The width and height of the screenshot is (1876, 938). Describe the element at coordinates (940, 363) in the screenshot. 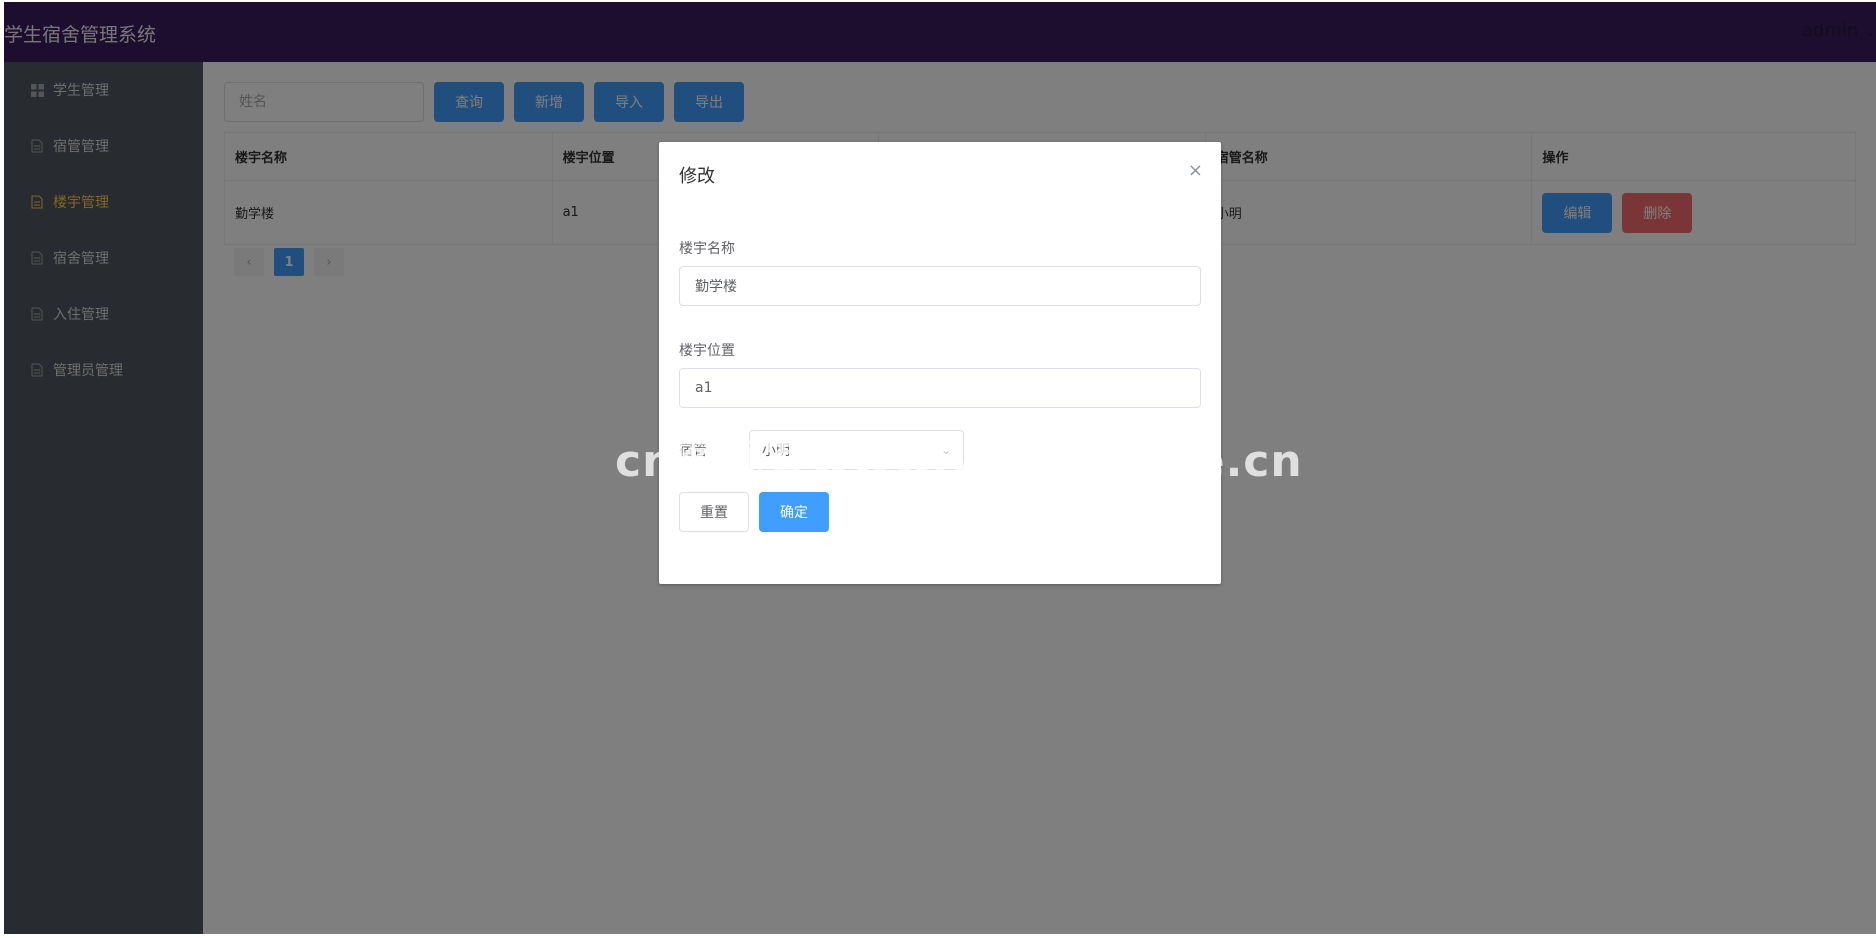

I see `edit-dialog: 修改 × 楼宇名称 楼宇位置 宿管 小明 ⌄ 重置 确定` at that location.